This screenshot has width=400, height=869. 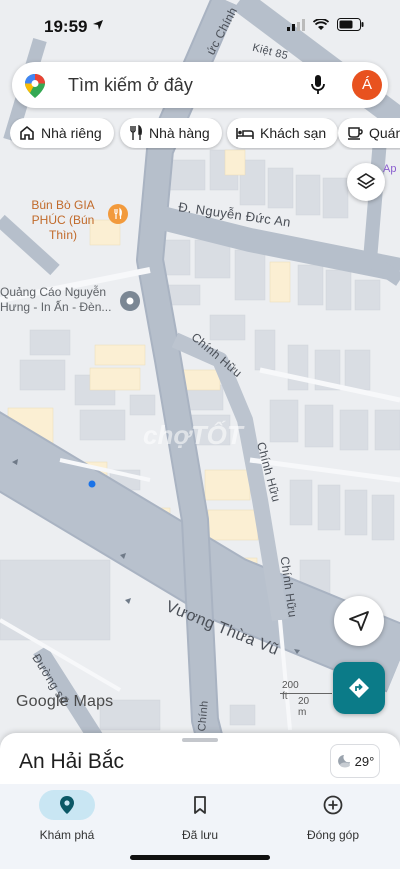 I want to click on nav-explore: Khám phá, so click(x=67, y=820).